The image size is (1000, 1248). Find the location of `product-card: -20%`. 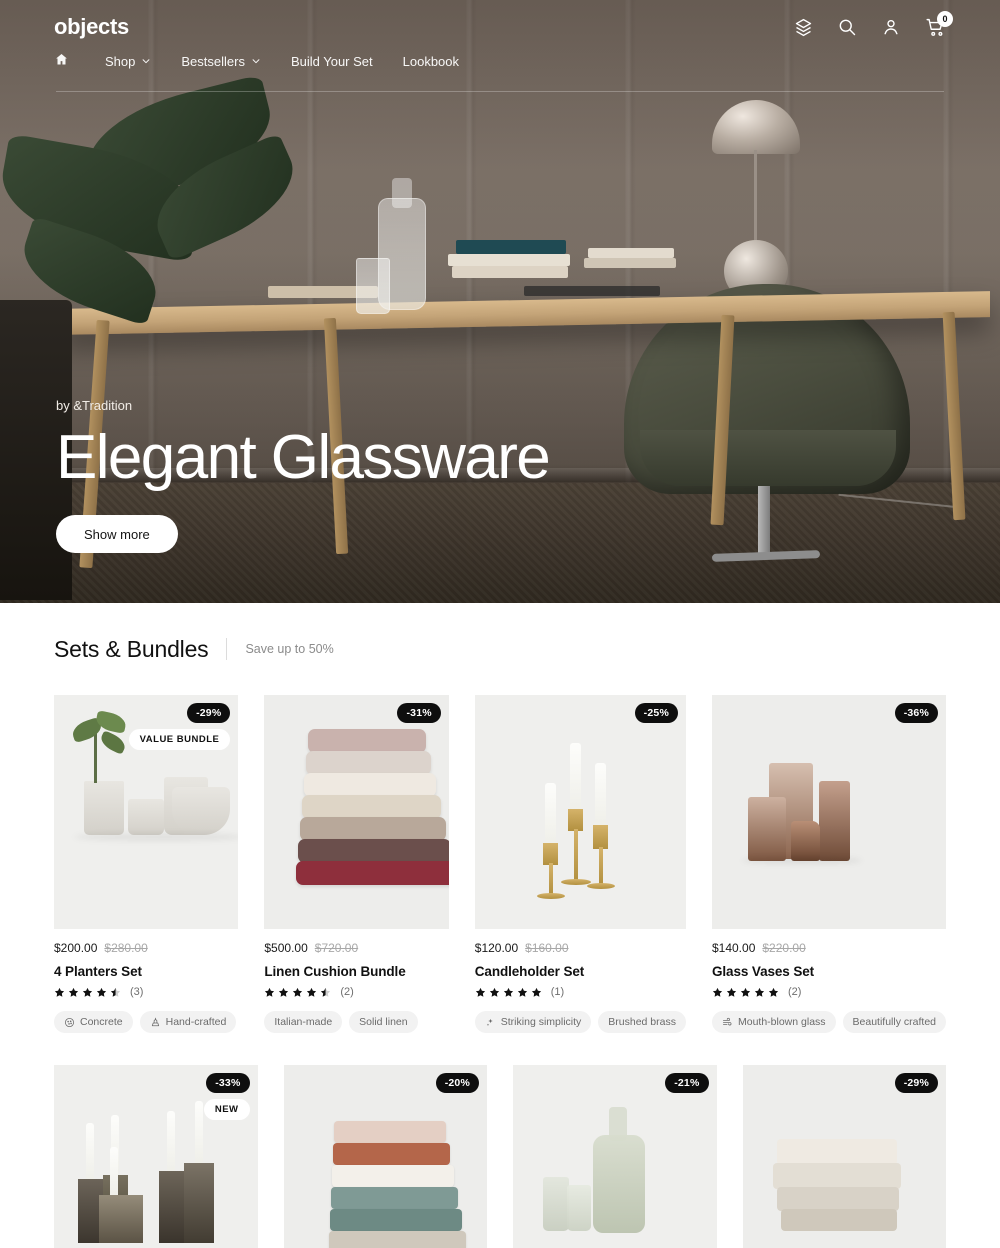

product-card: -20% is located at coordinates (385, 1156).